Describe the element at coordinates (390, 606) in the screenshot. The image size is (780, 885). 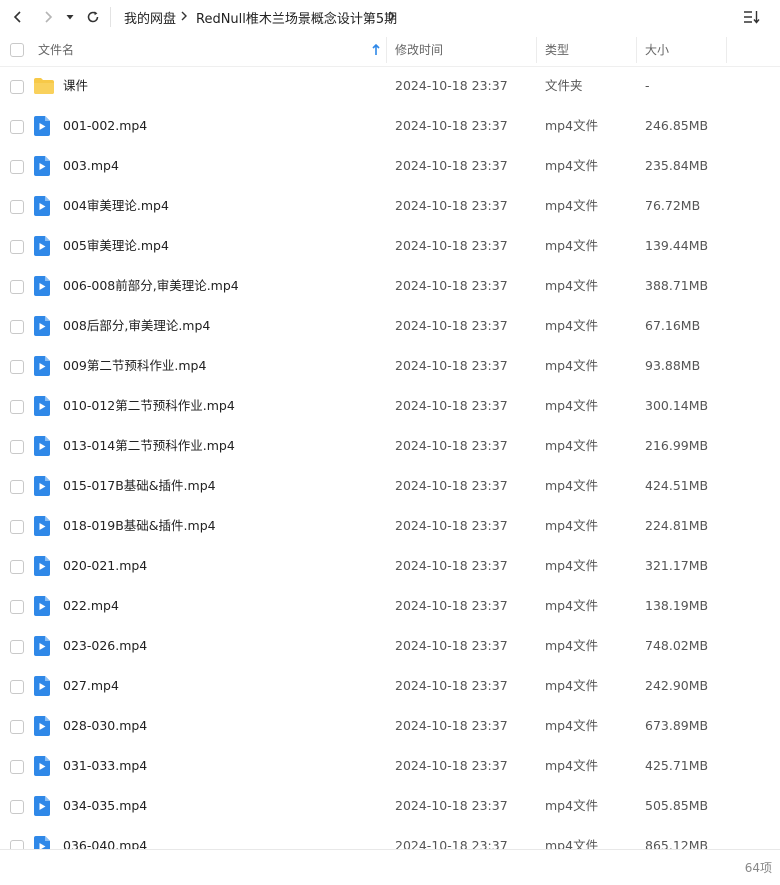
I see `file-row: 022.mp4 2024-10-18 23:37 mp4文件 138.19MB` at that location.